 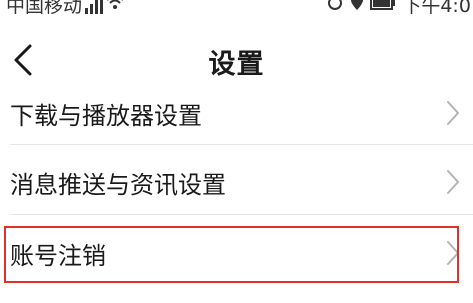 What do you see at coordinates (383, 8) in the screenshot?
I see `battery-icon` at bounding box center [383, 8].